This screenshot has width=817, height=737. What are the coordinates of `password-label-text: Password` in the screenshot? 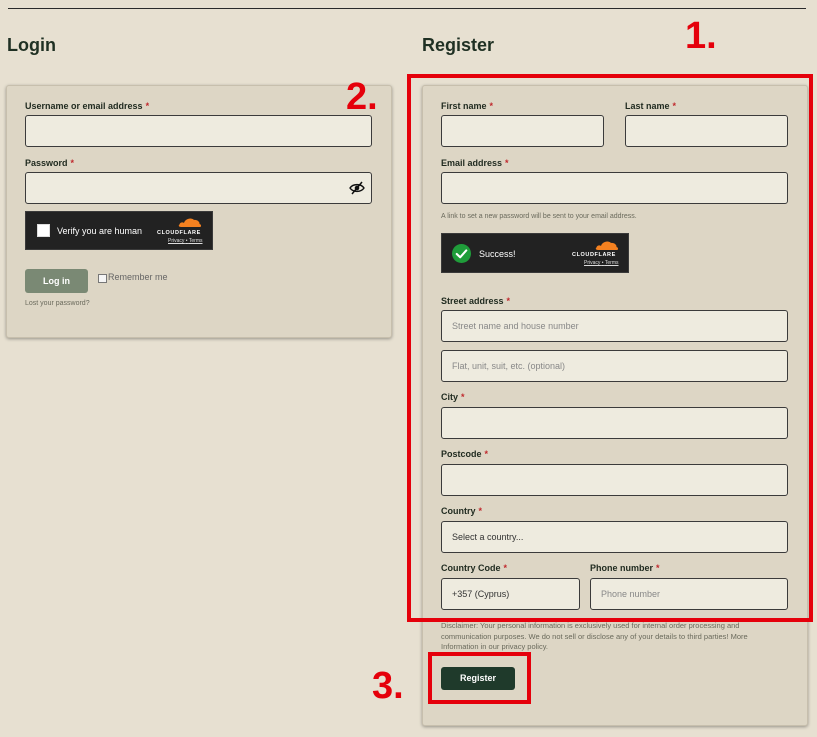 It's located at (46, 163).